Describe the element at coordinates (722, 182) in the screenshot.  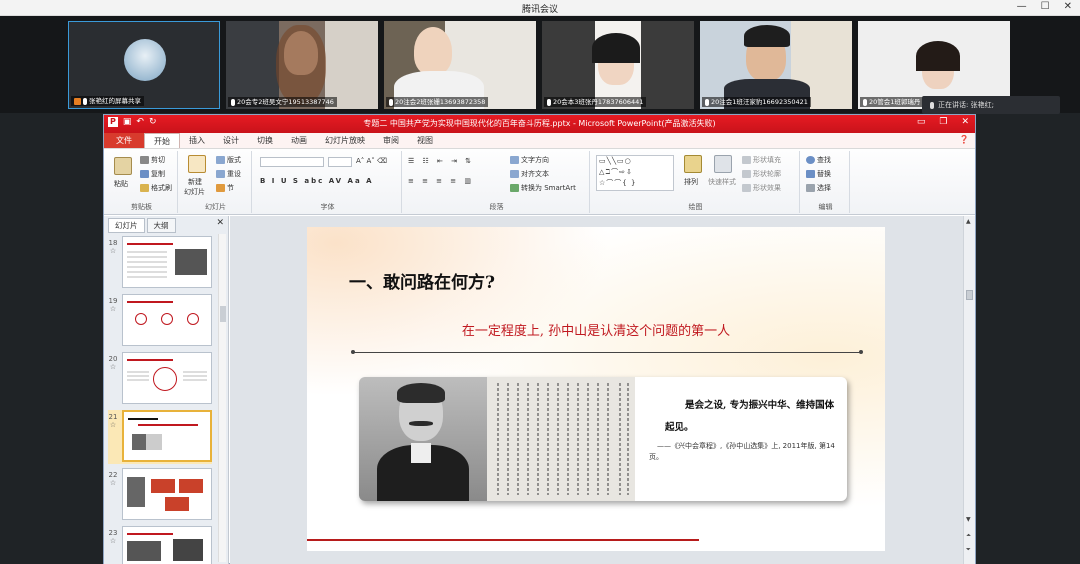
I see `quick-styles-button: 快速样式` at that location.